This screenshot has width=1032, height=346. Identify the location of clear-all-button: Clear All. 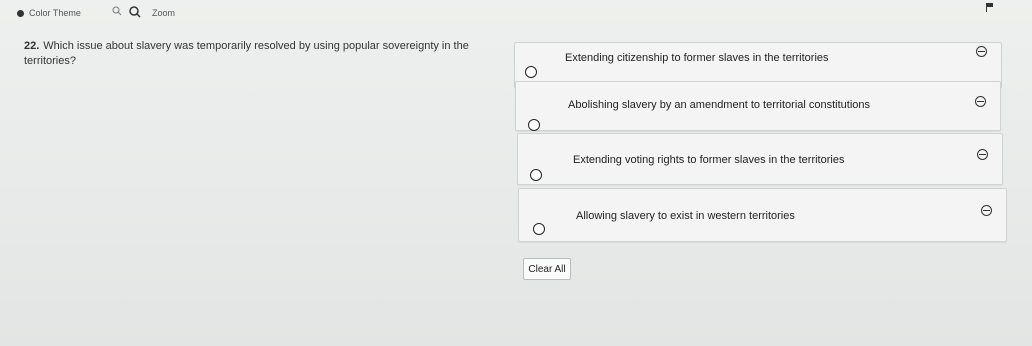
(547, 269).